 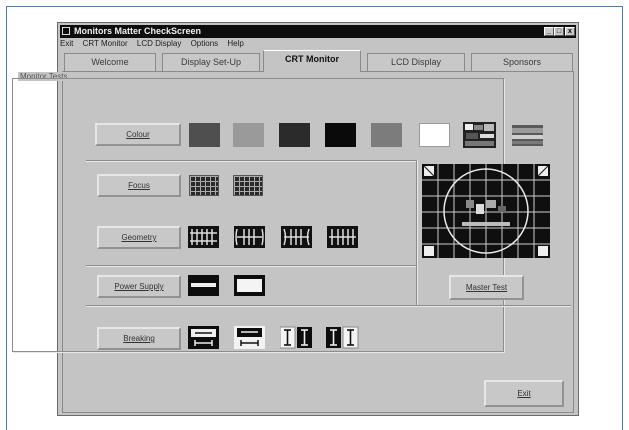 What do you see at coordinates (570, 31) in the screenshot?
I see `close-button: x` at bounding box center [570, 31].